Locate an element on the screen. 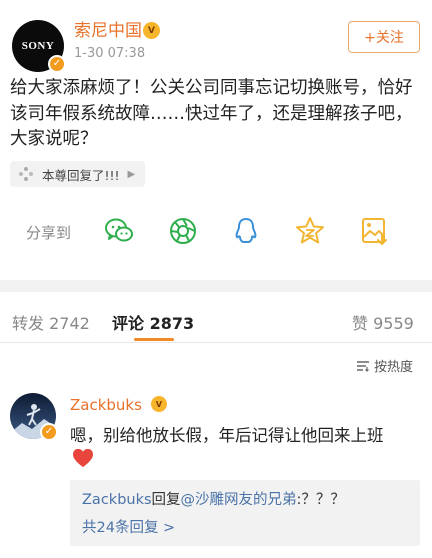 The width and height of the screenshot is (432, 558). nested-reply: Zackbuks回复@沙雕网友的兄弟:？？？ is located at coordinates (213, 498).